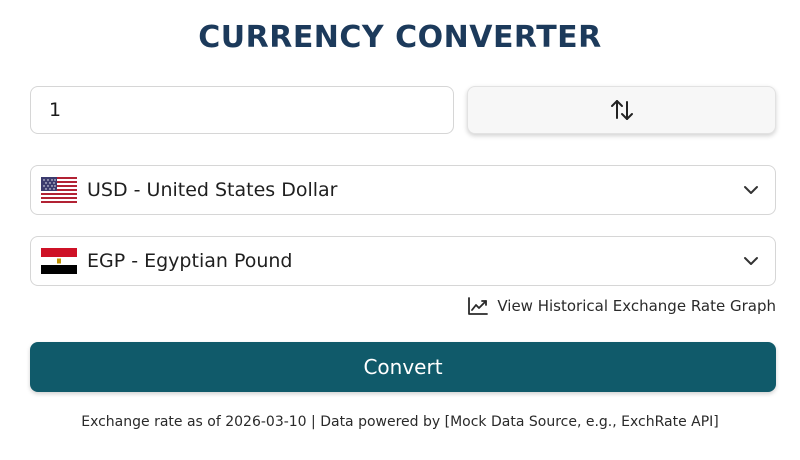  I want to click on page-title: CURRENCY CONVERTER, so click(400, 37).